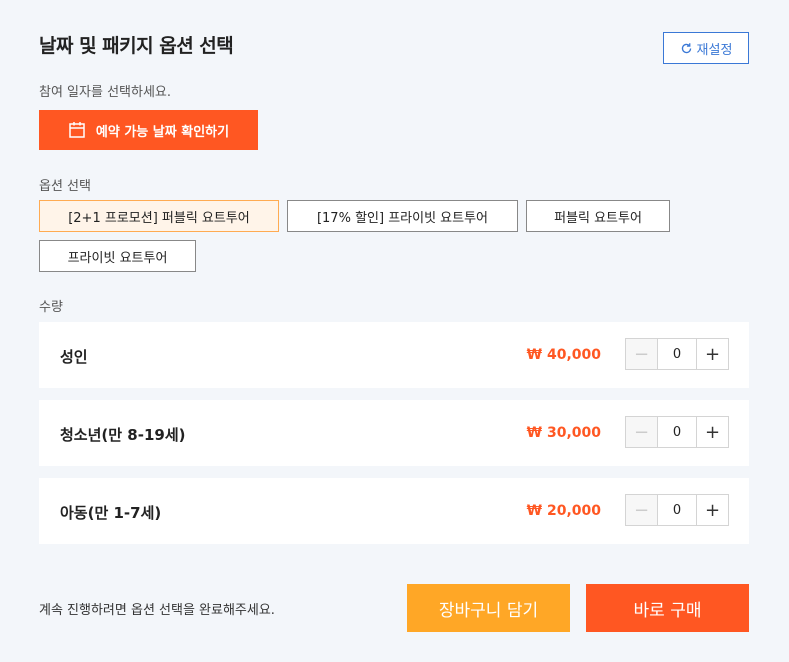 This screenshot has height=662, width=789. I want to click on calendar-icon, so click(77, 130).